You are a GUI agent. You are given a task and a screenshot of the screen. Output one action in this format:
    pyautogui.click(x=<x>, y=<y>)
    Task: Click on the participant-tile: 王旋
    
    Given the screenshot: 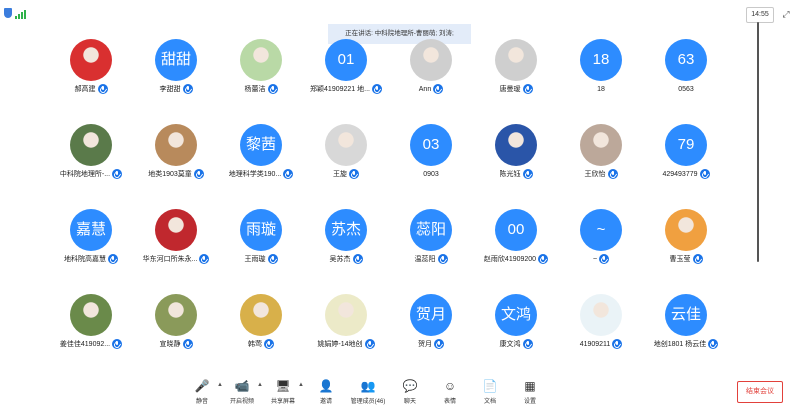 What is the action you would take?
    pyautogui.click(x=346, y=166)
    